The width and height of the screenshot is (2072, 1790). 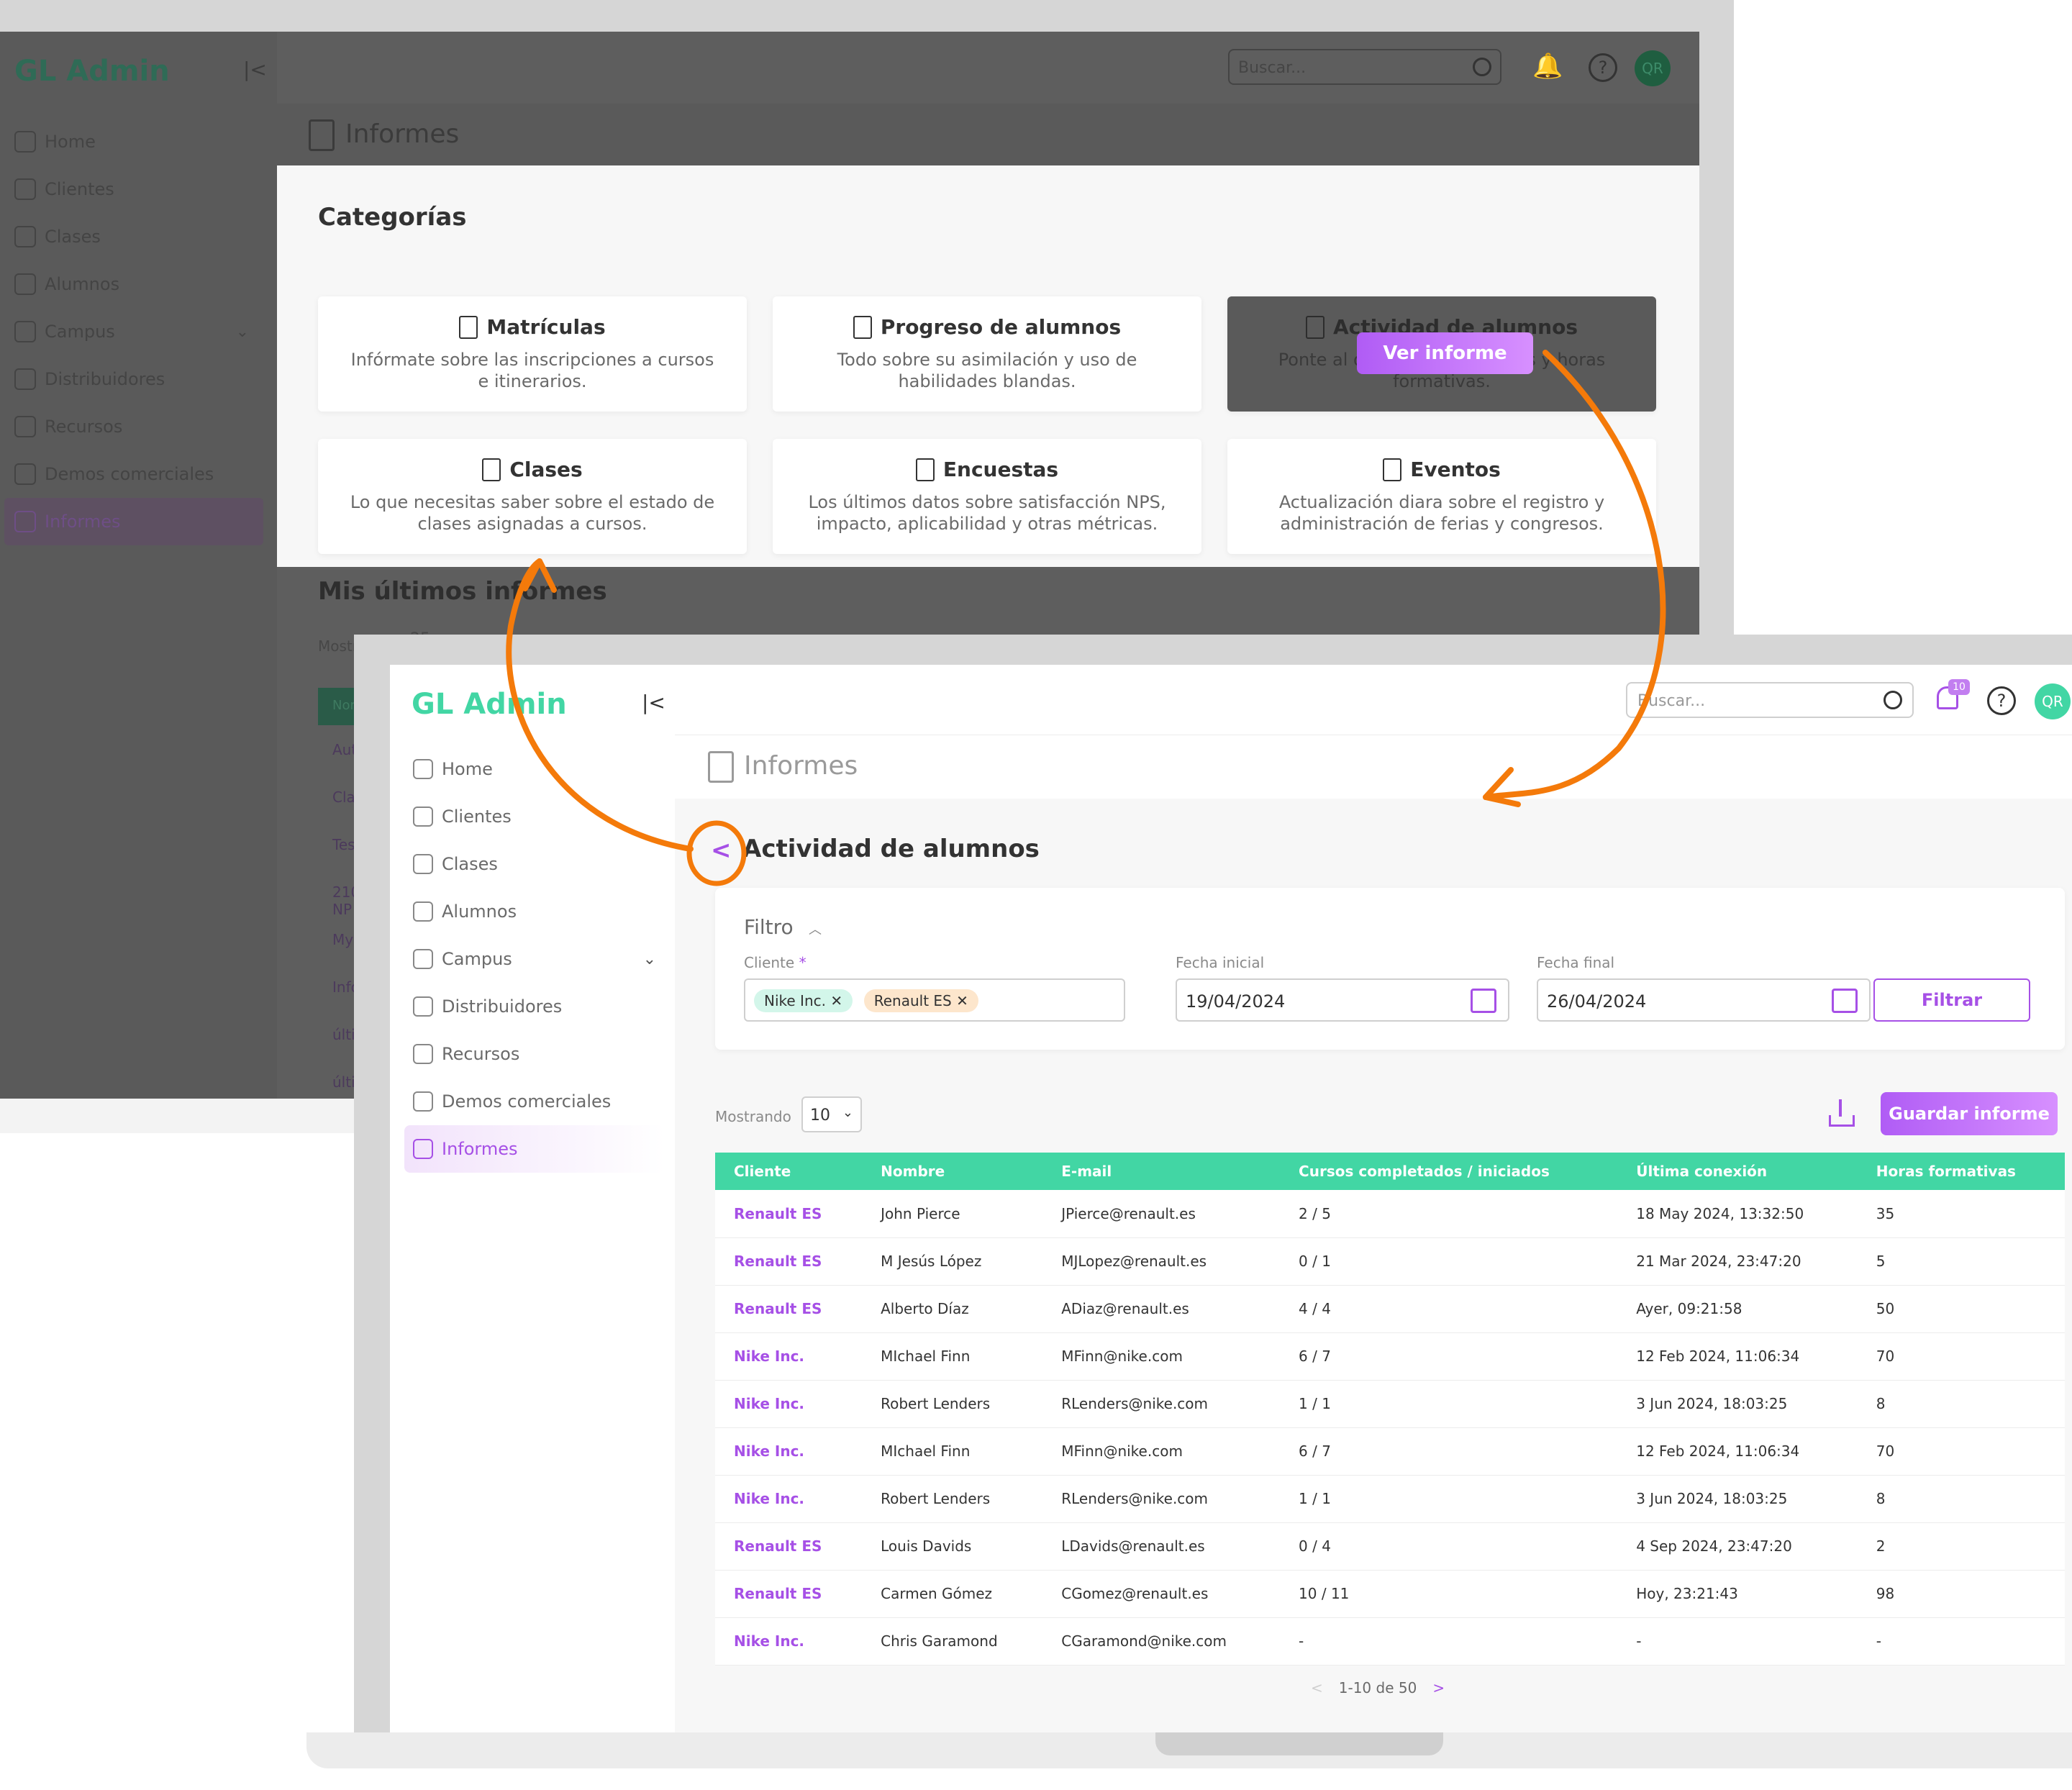 I want to click on column-header: Nombre, so click(x=953, y=1171).